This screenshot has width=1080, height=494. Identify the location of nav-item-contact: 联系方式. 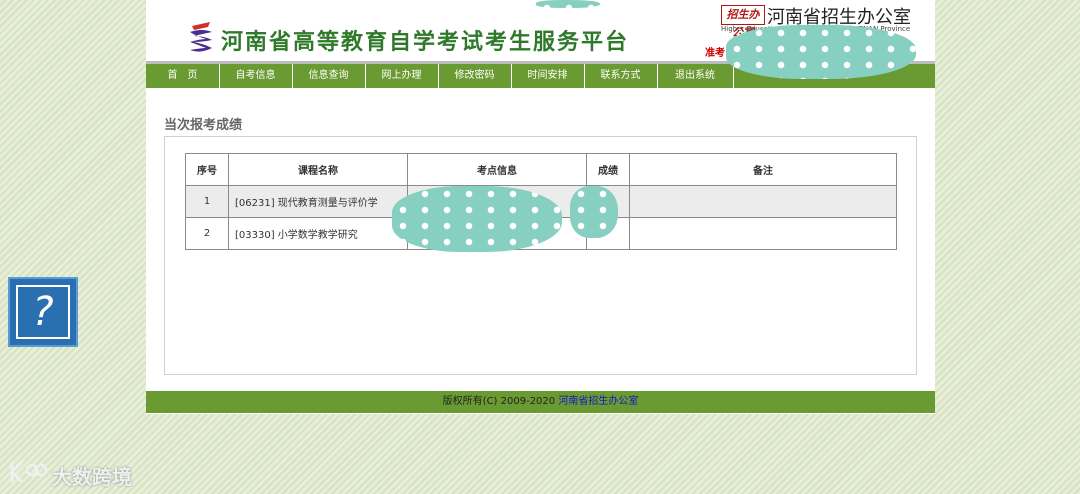
(621, 76).